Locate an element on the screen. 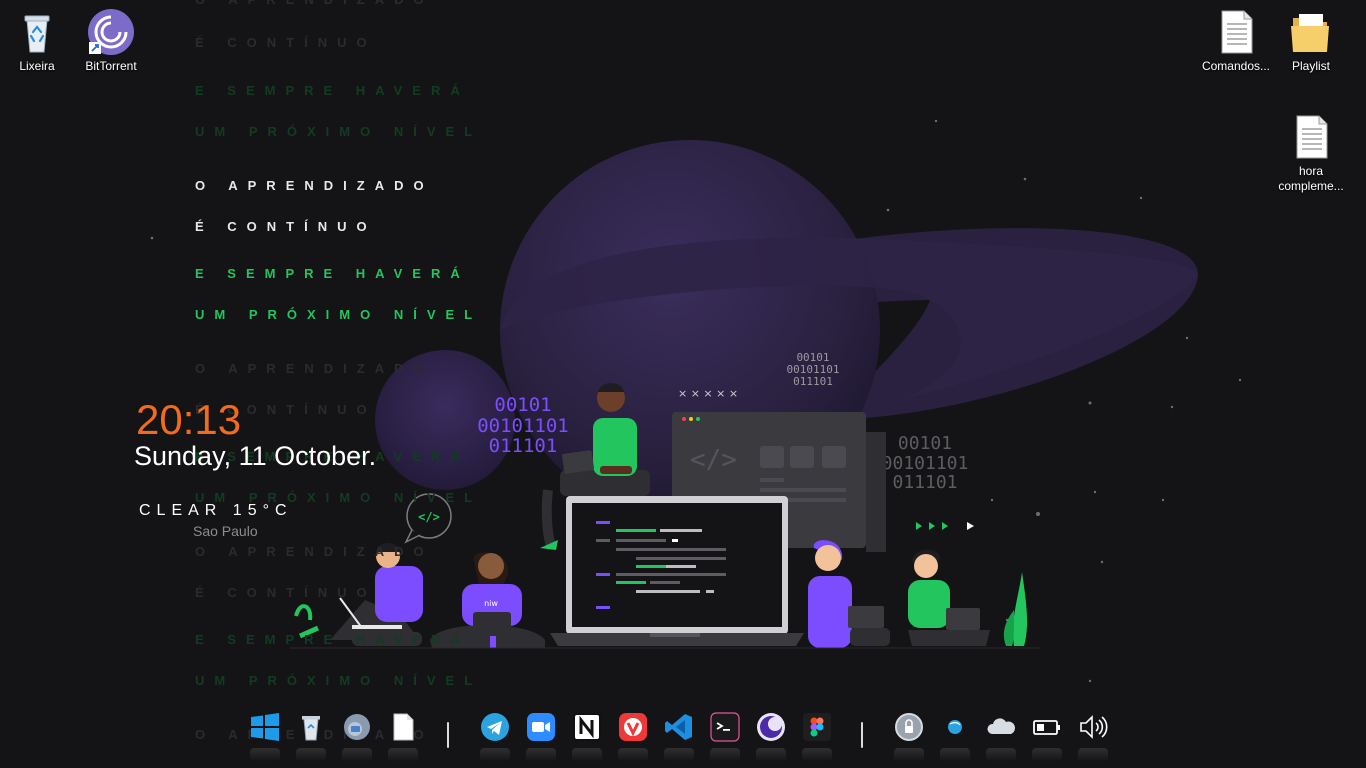 This screenshot has height=768, width=1366. code-tag-small: </> is located at coordinates (429, 517).